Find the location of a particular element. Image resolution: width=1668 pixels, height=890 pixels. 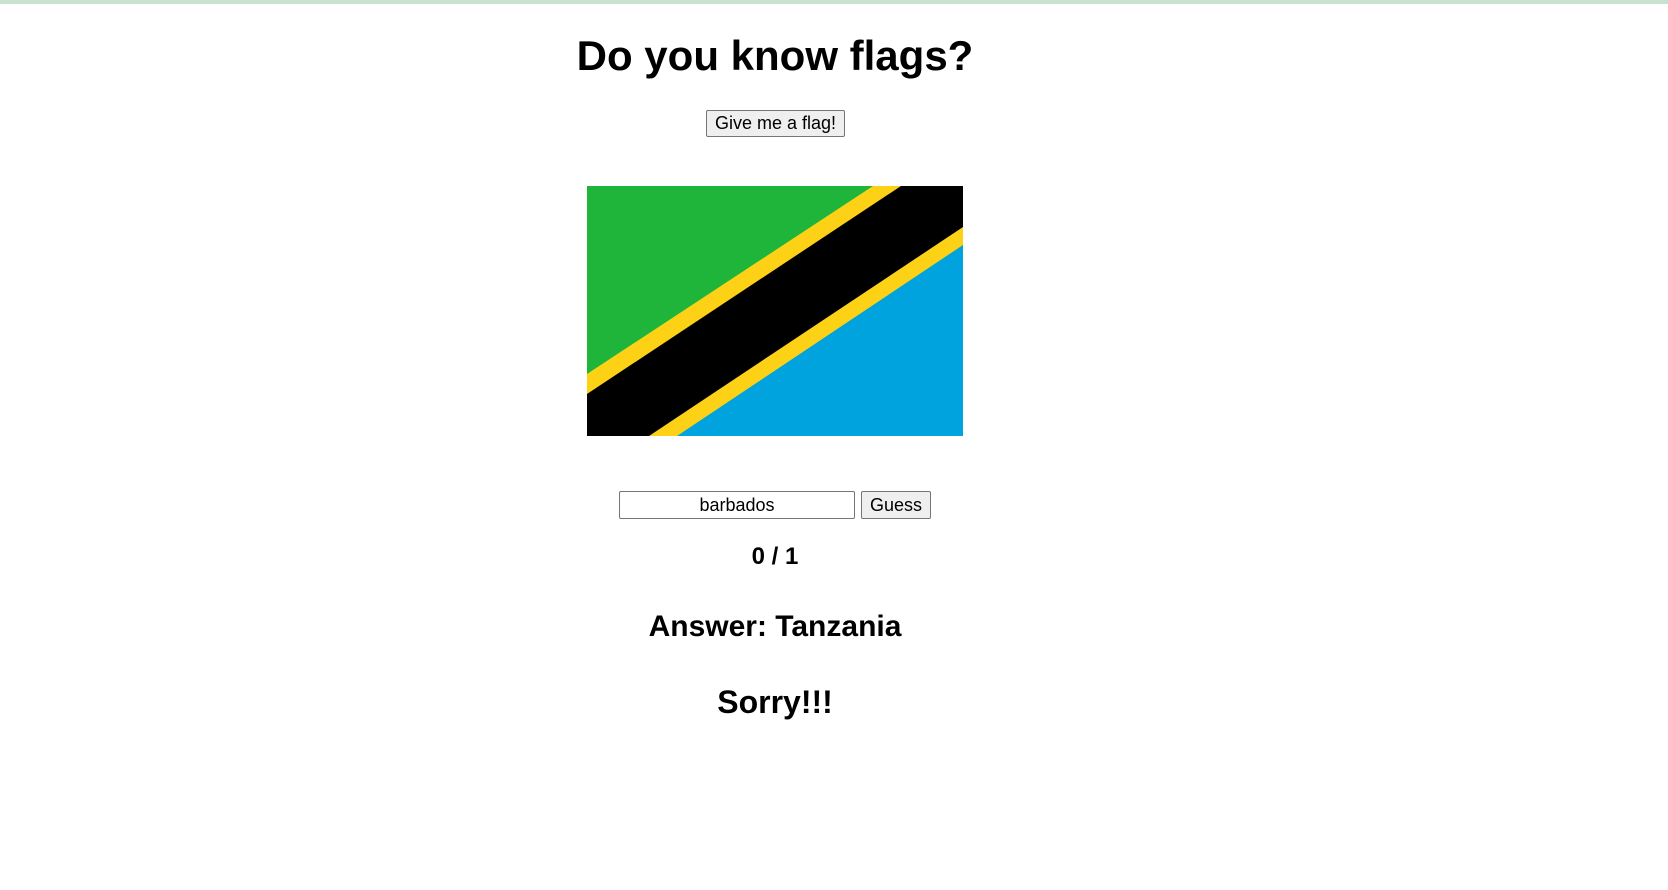

answer-text: Answer: Tanzania is located at coordinates (775, 626).